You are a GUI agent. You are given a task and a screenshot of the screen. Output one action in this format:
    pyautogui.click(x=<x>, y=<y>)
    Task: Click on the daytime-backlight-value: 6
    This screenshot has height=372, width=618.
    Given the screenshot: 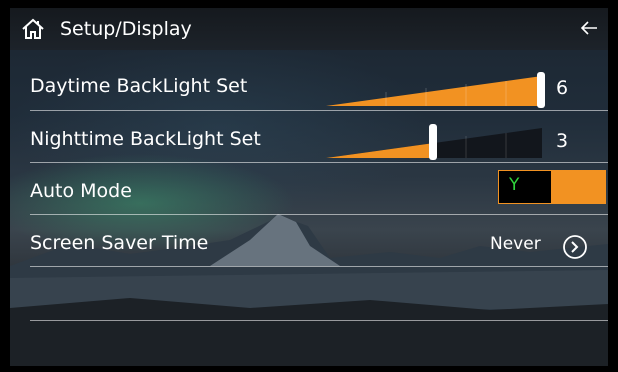 What is the action you would take?
    pyautogui.click(x=562, y=88)
    